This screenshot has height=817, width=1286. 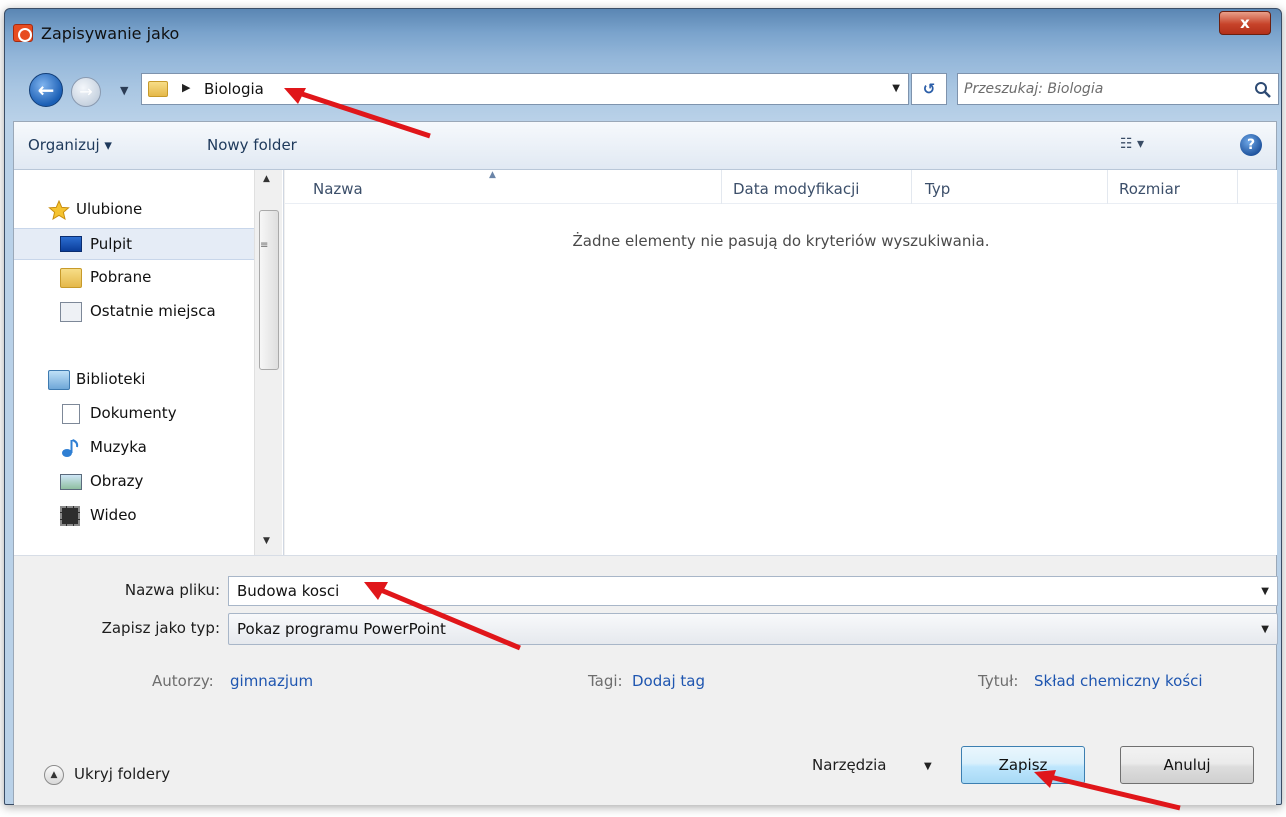 I want to click on pictures-icon, so click(x=71, y=482).